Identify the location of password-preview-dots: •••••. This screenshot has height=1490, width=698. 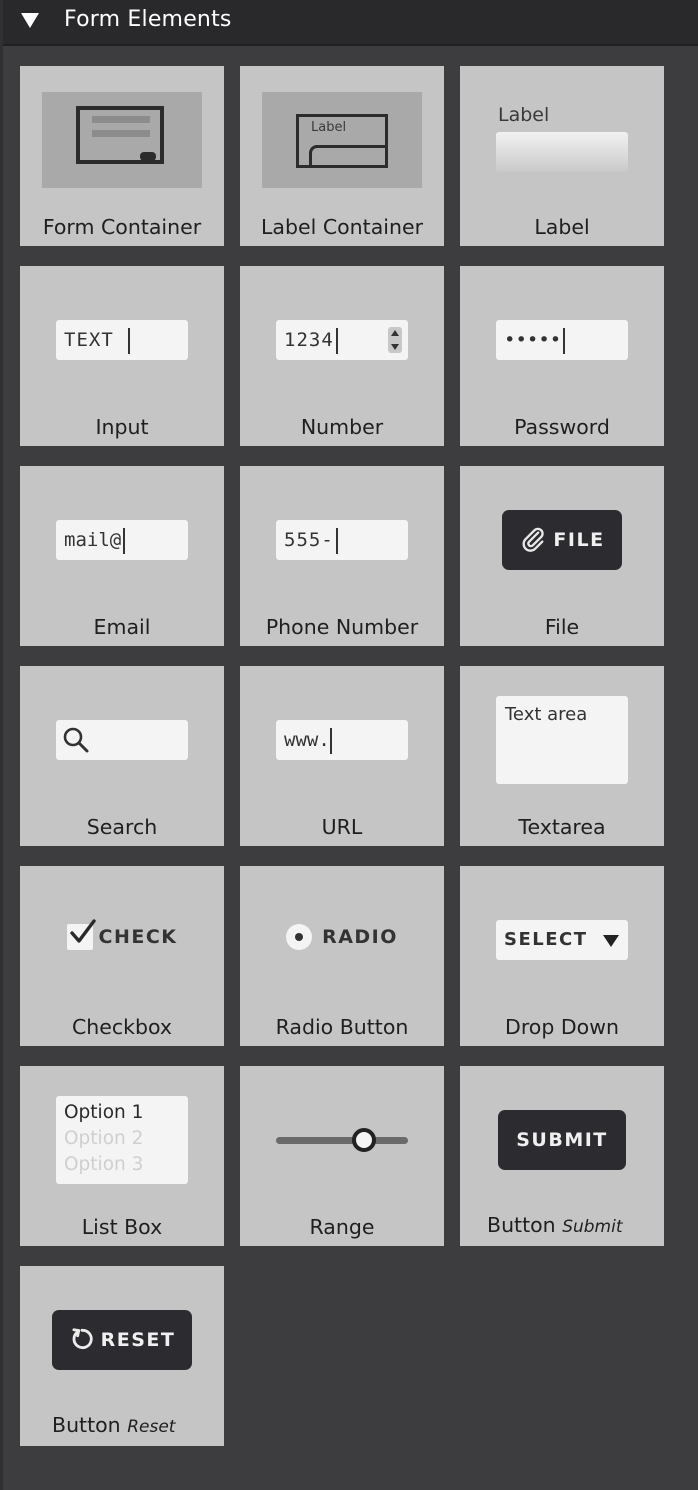
(533, 340).